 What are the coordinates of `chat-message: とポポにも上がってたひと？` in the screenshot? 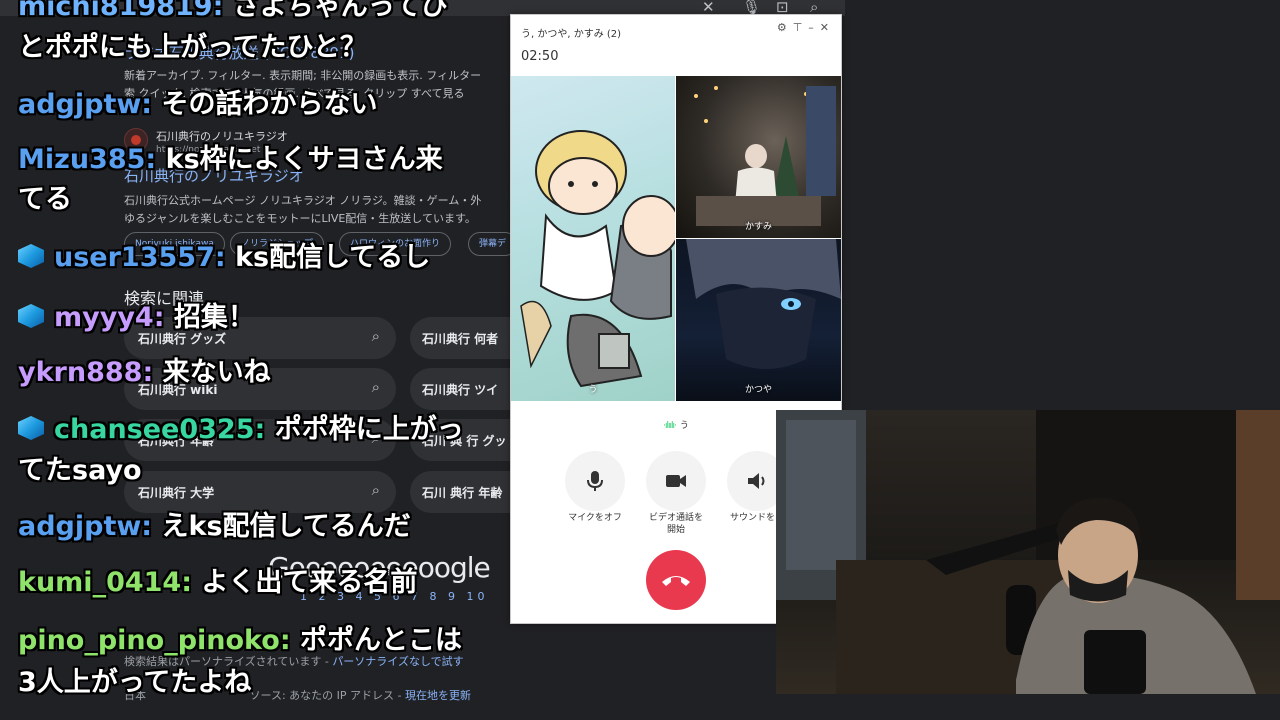 It's located at (192, 48).